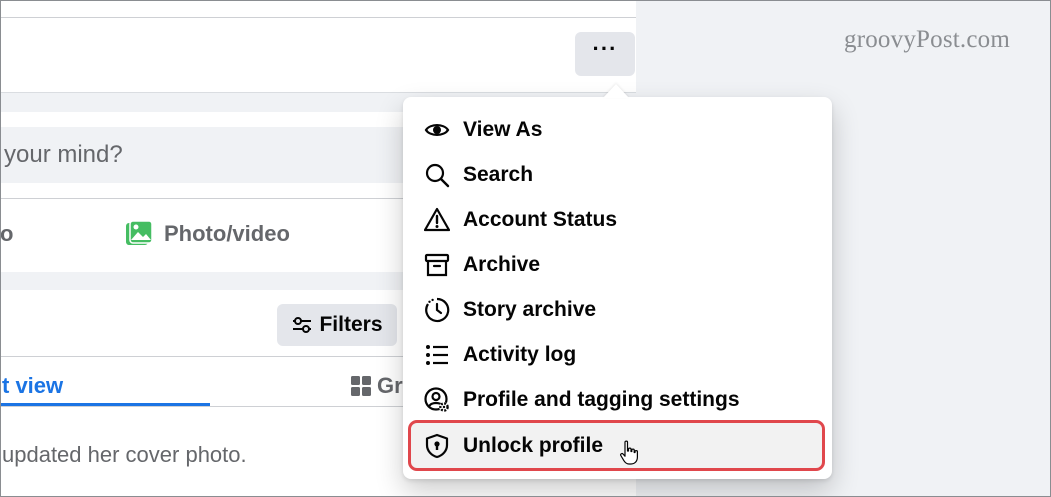 Image resolution: width=1051 pixels, height=497 pixels. What do you see at coordinates (361, 386) in the screenshot?
I see `grid-icon` at bounding box center [361, 386].